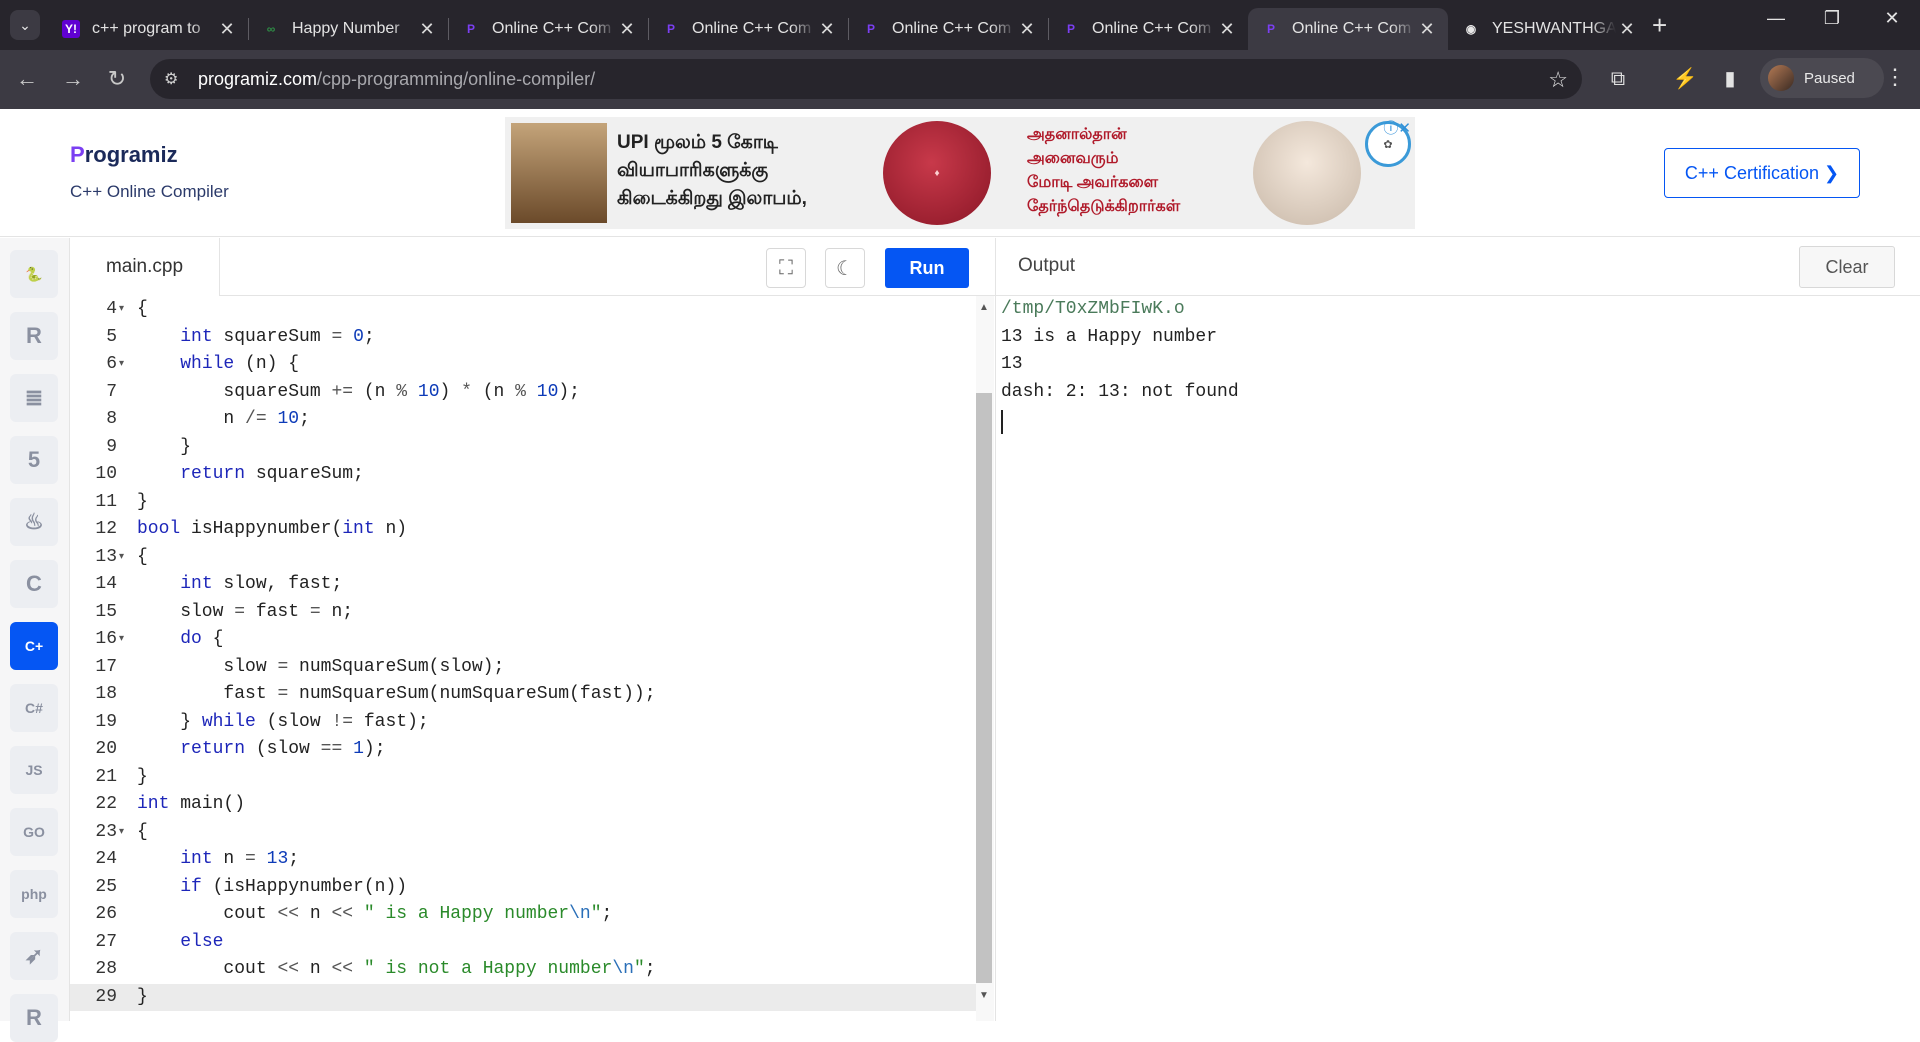 The width and height of the screenshot is (1920, 1042). I want to click on code-text: int main(), so click(191, 805).